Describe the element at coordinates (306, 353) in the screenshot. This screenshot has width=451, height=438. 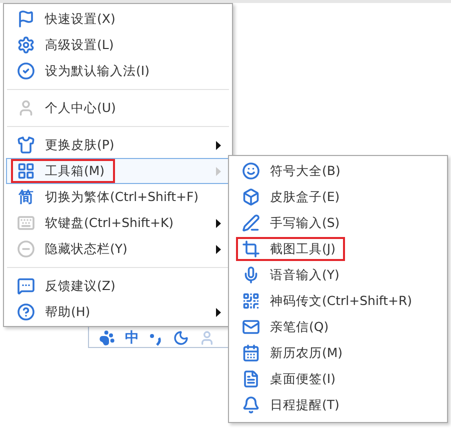
I see `menu-item-label: 新历农历(M)` at that location.